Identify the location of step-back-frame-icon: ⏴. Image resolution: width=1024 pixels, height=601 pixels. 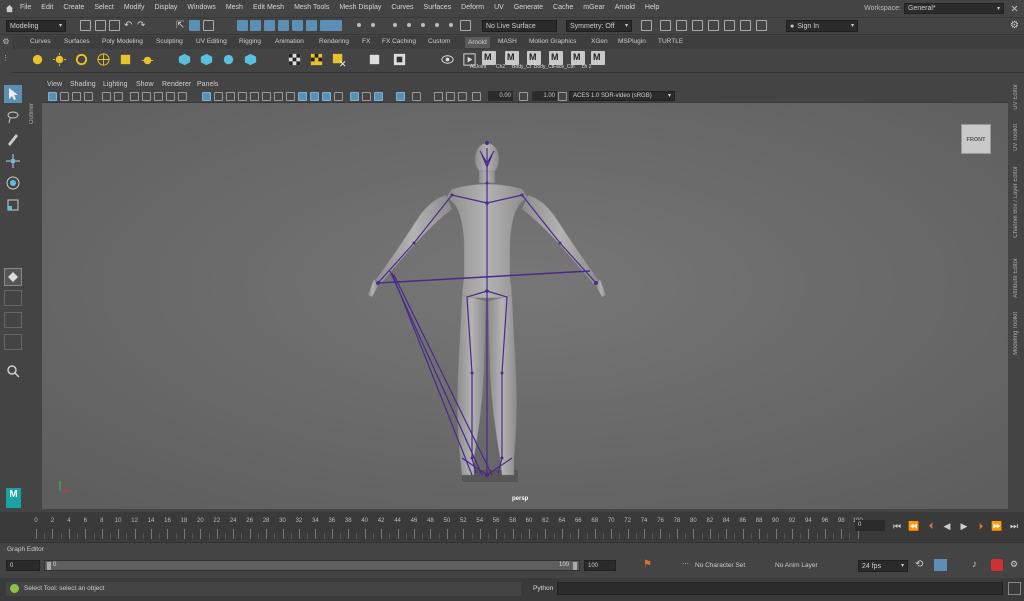
(931, 526).